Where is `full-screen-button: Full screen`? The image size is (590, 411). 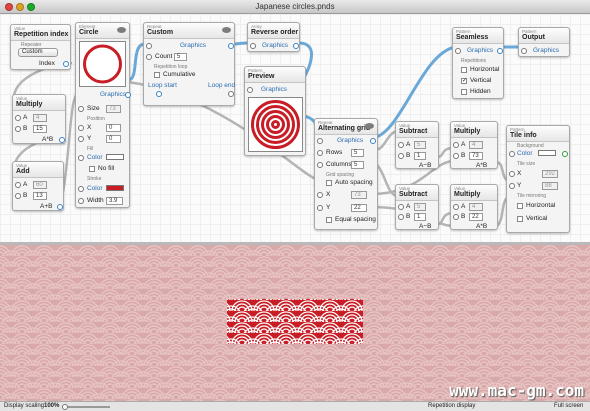
full-screen-button: Full screen is located at coordinates (568, 406).